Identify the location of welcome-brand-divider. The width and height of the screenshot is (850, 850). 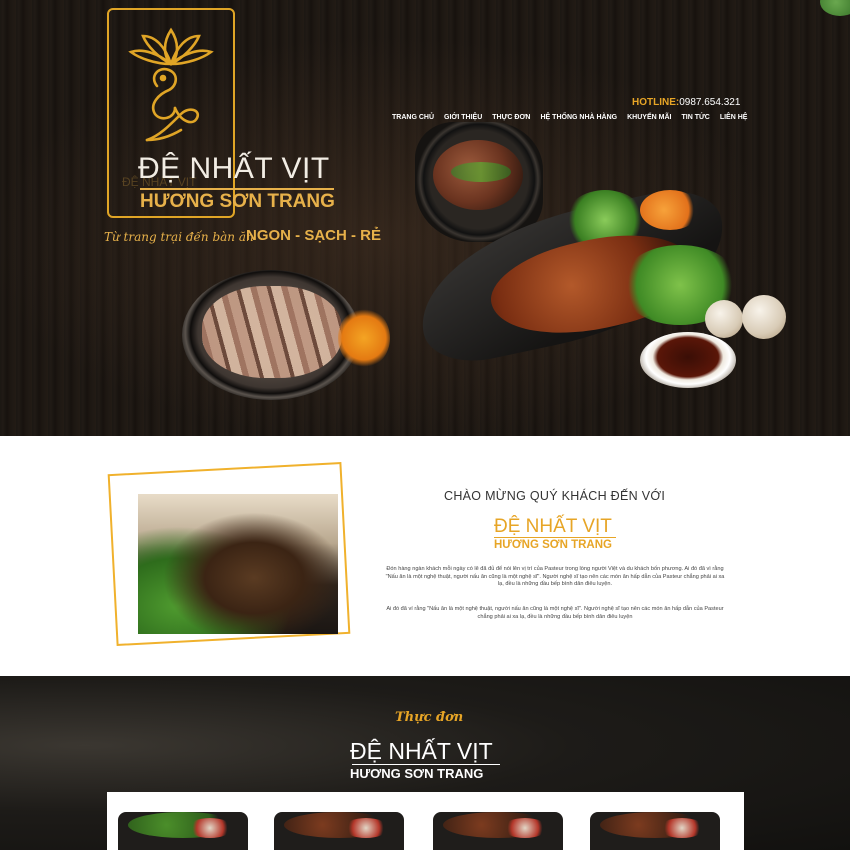
(555, 537).